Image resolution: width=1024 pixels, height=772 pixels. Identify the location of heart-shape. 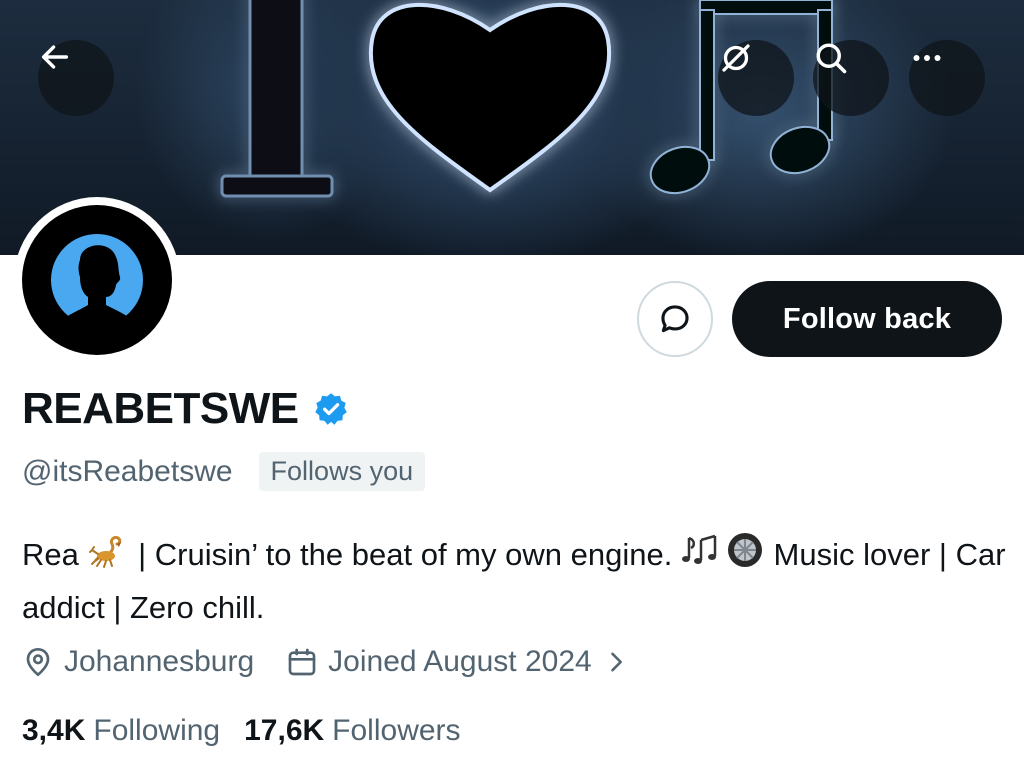
(490, 97).